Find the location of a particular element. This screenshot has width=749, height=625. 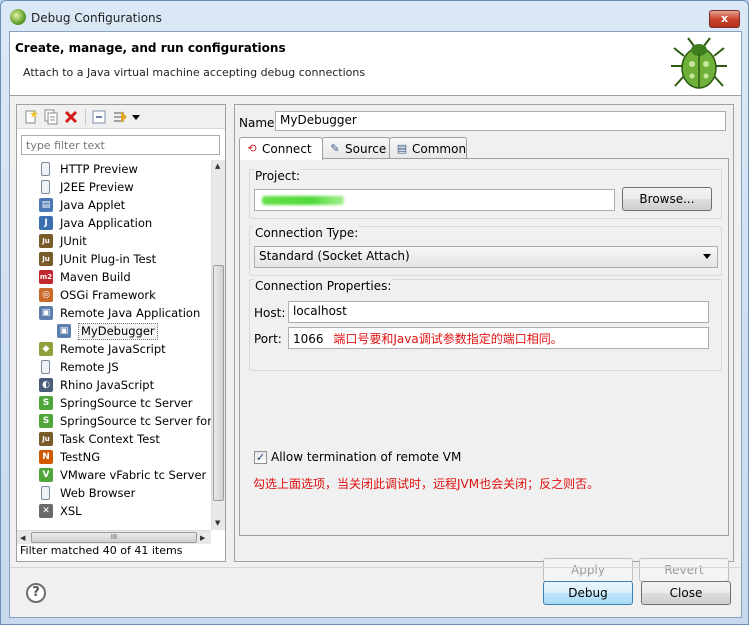

java-app-icon: J is located at coordinates (46, 223).